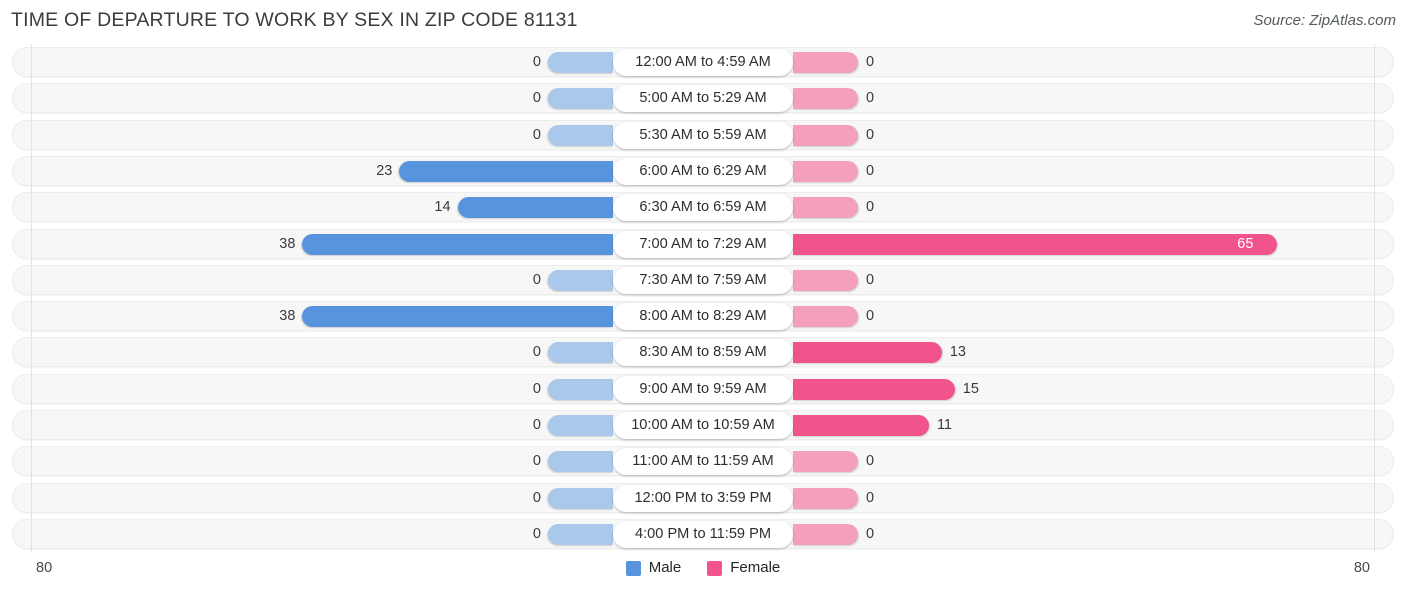 This screenshot has height=595, width=1406. I want to click on legend-item-male: Male, so click(653, 568).